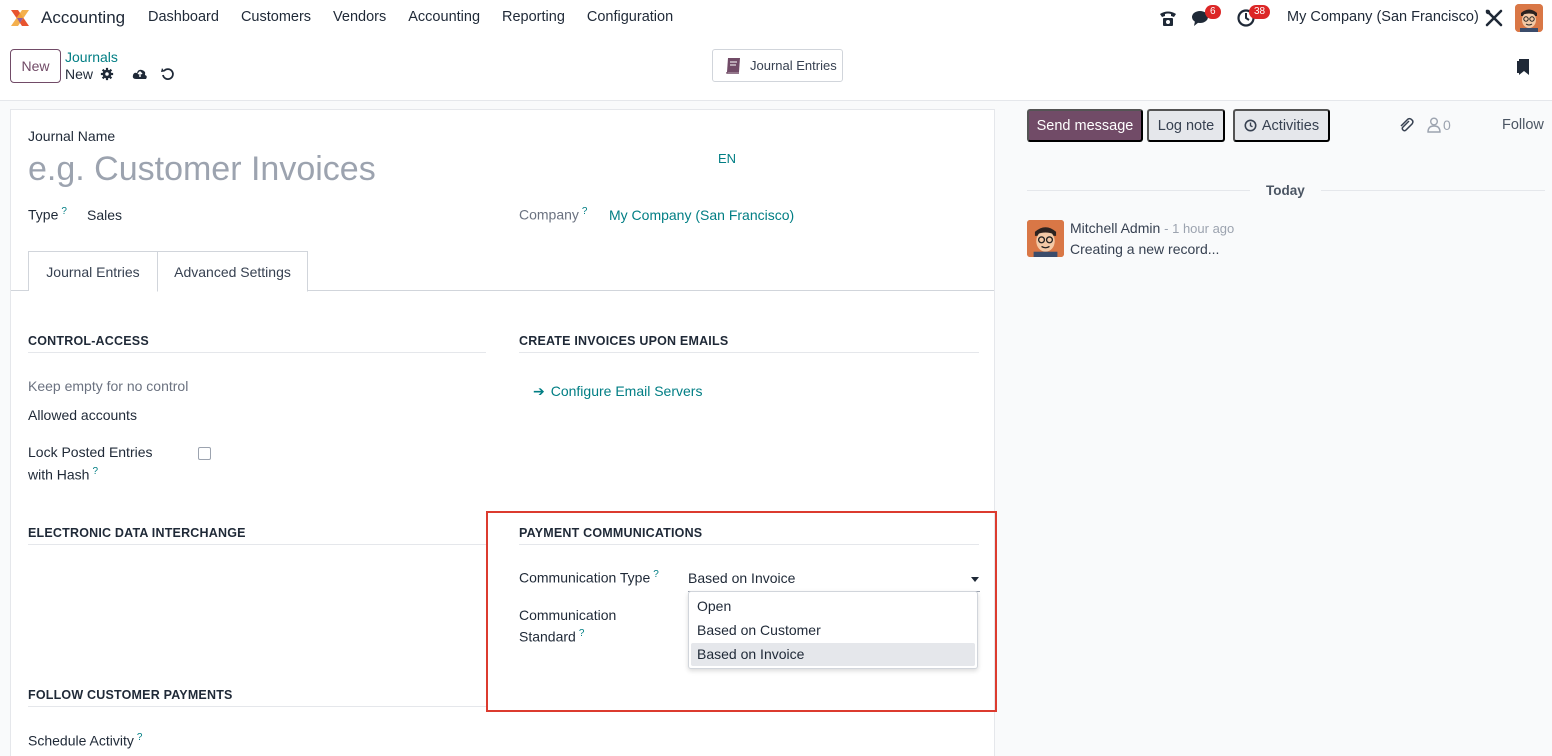 Image resolution: width=1552 pixels, height=756 pixels. Describe the element at coordinates (93, 271) in the screenshot. I see `tab-journal-entries: Journal Entries` at that location.